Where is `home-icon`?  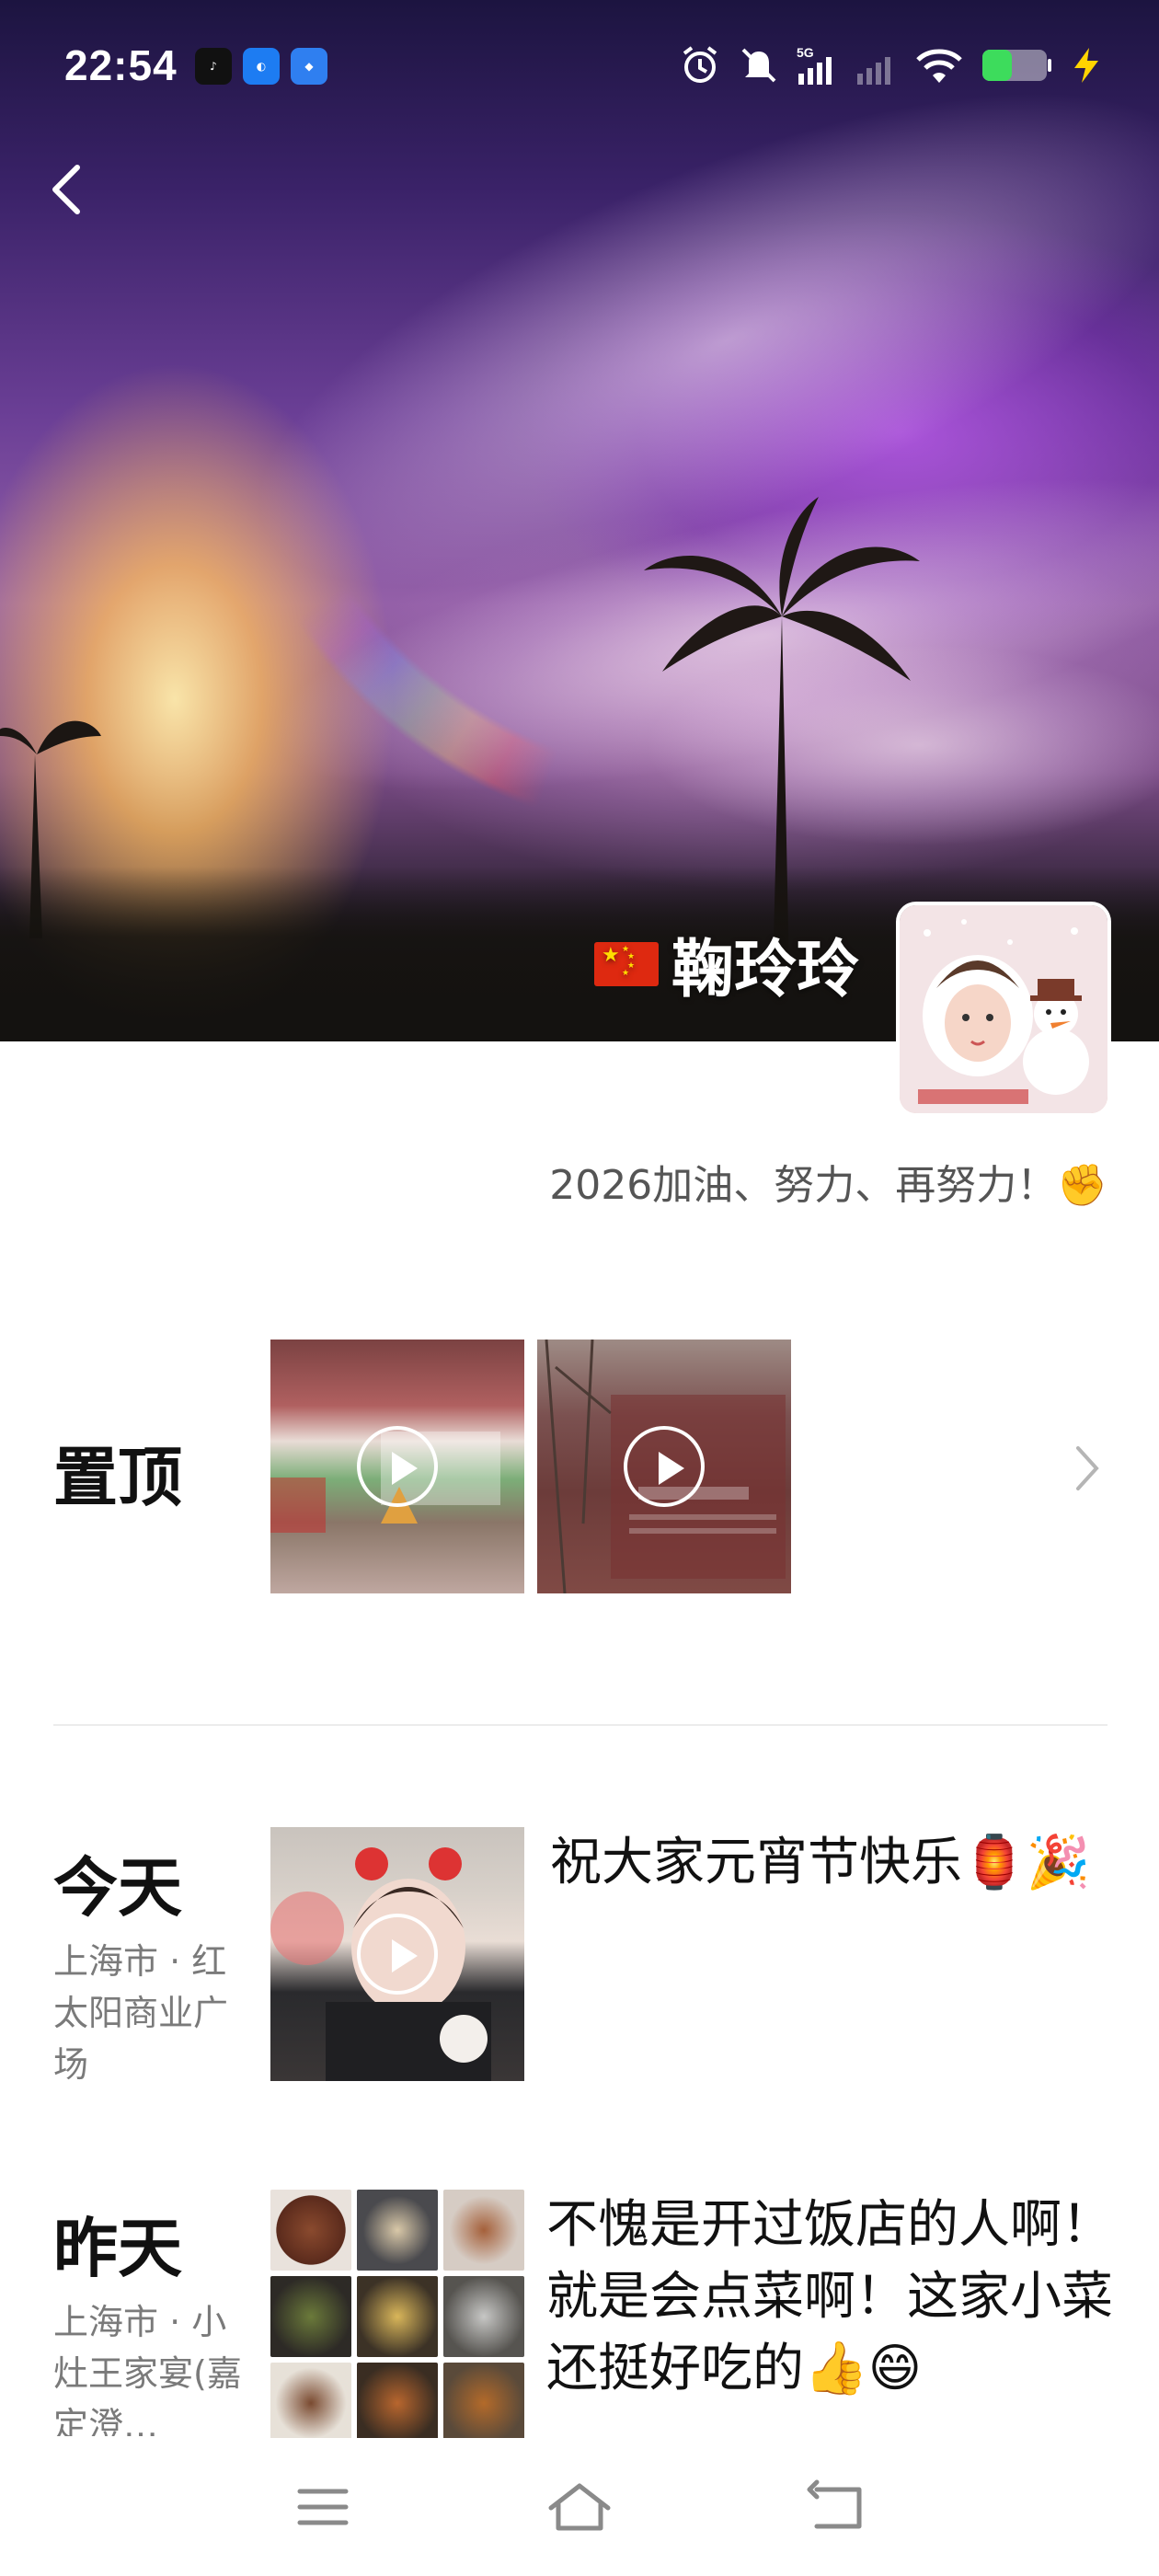 home-icon is located at coordinates (579, 2507).